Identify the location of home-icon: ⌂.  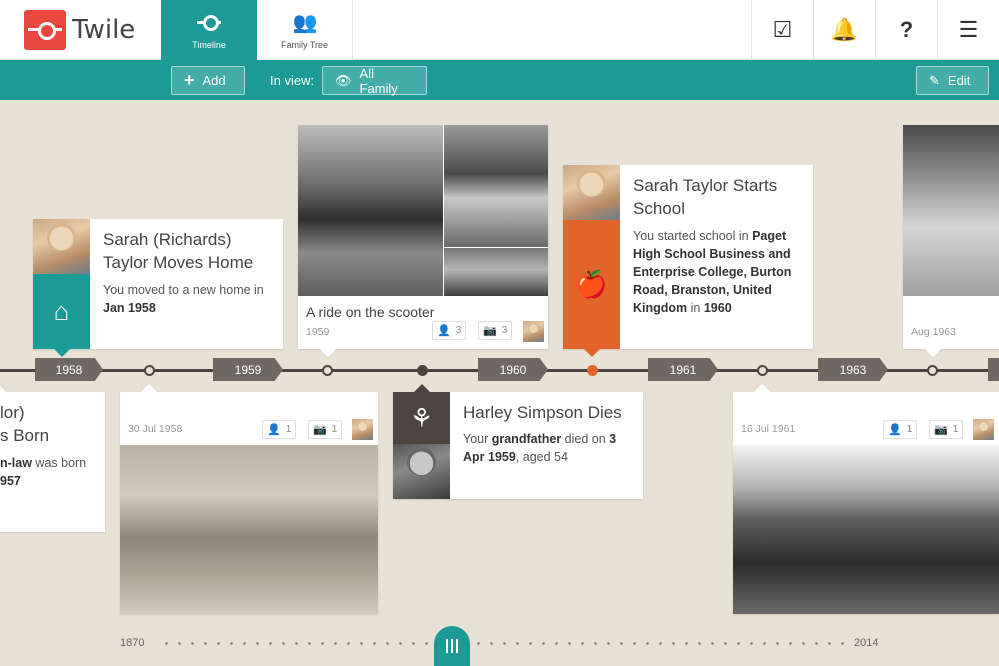
(61, 311).